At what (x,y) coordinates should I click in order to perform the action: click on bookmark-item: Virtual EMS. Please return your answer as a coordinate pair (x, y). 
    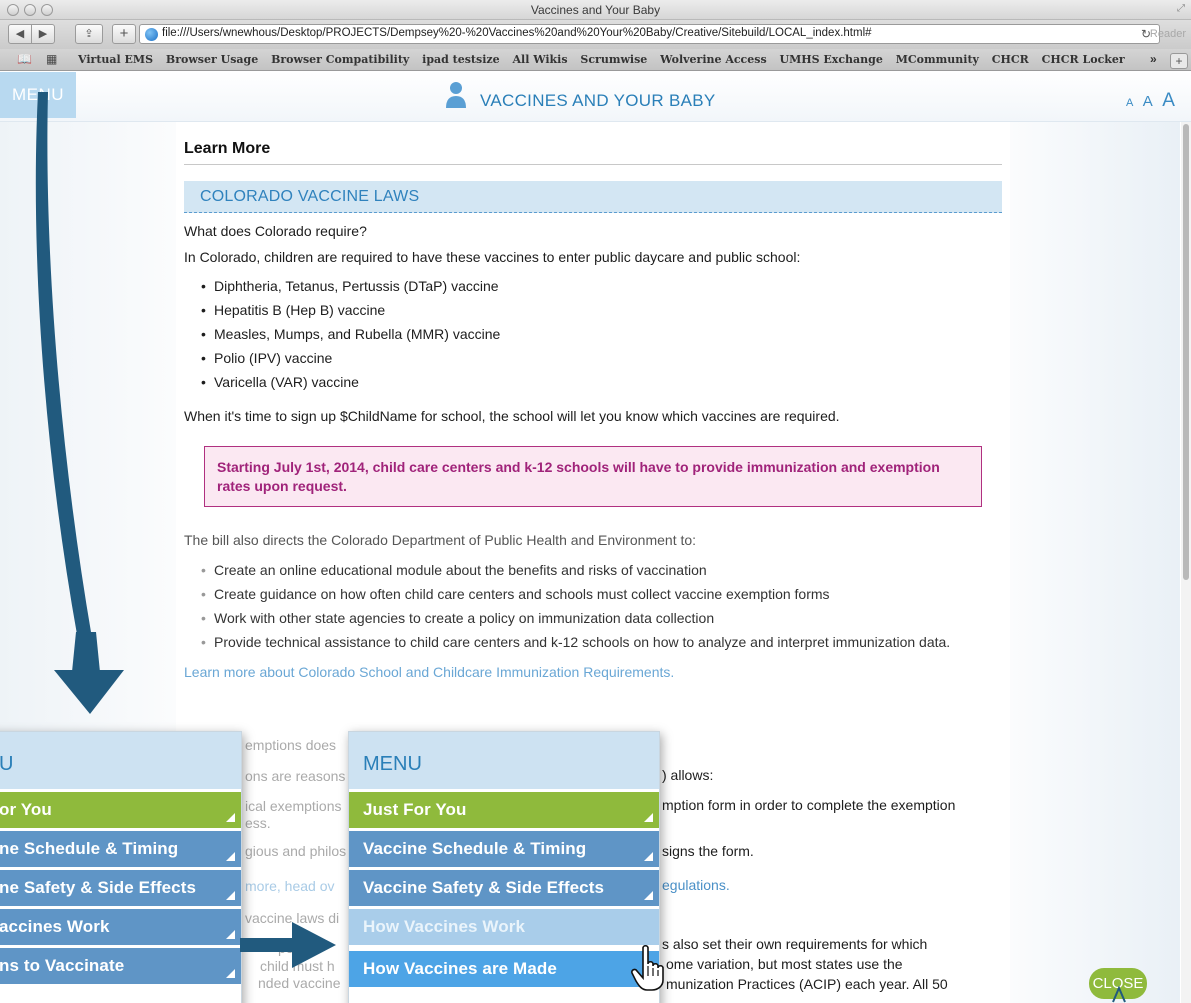
    Looking at the image, I should click on (115, 59).